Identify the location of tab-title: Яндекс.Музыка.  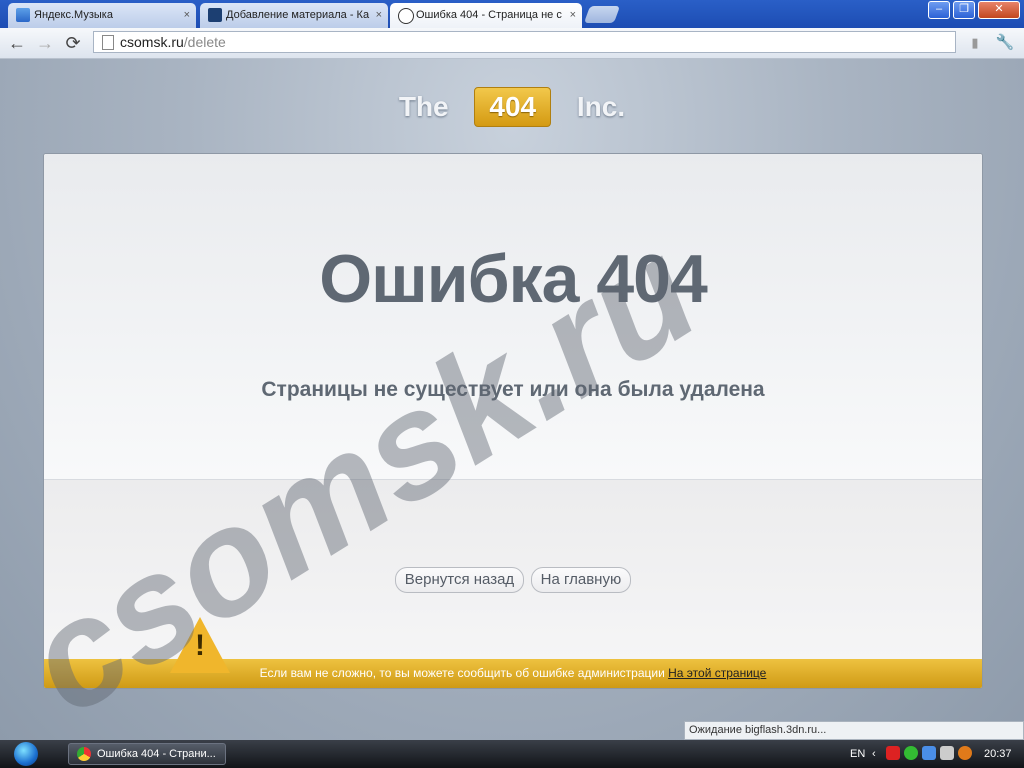
(73, 15).